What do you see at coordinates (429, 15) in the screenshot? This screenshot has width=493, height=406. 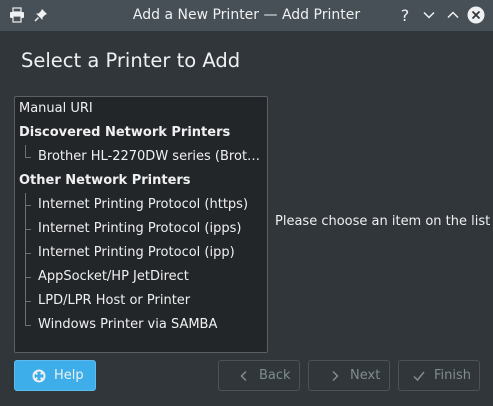 I see `minimize-chevron-down-icon` at bounding box center [429, 15].